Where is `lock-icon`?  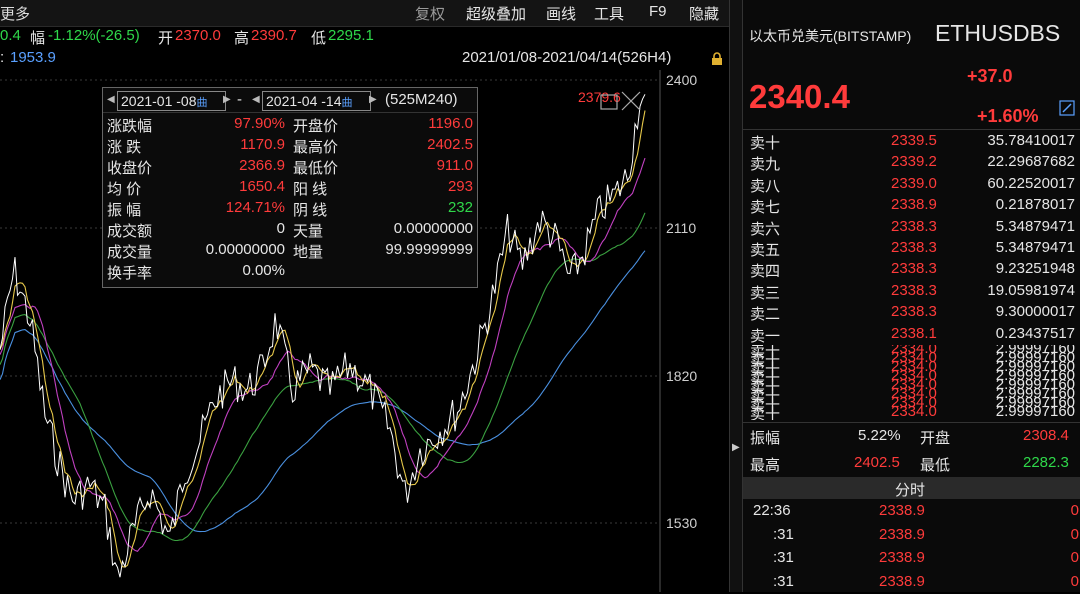 lock-icon is located at coordinates (717, 59).